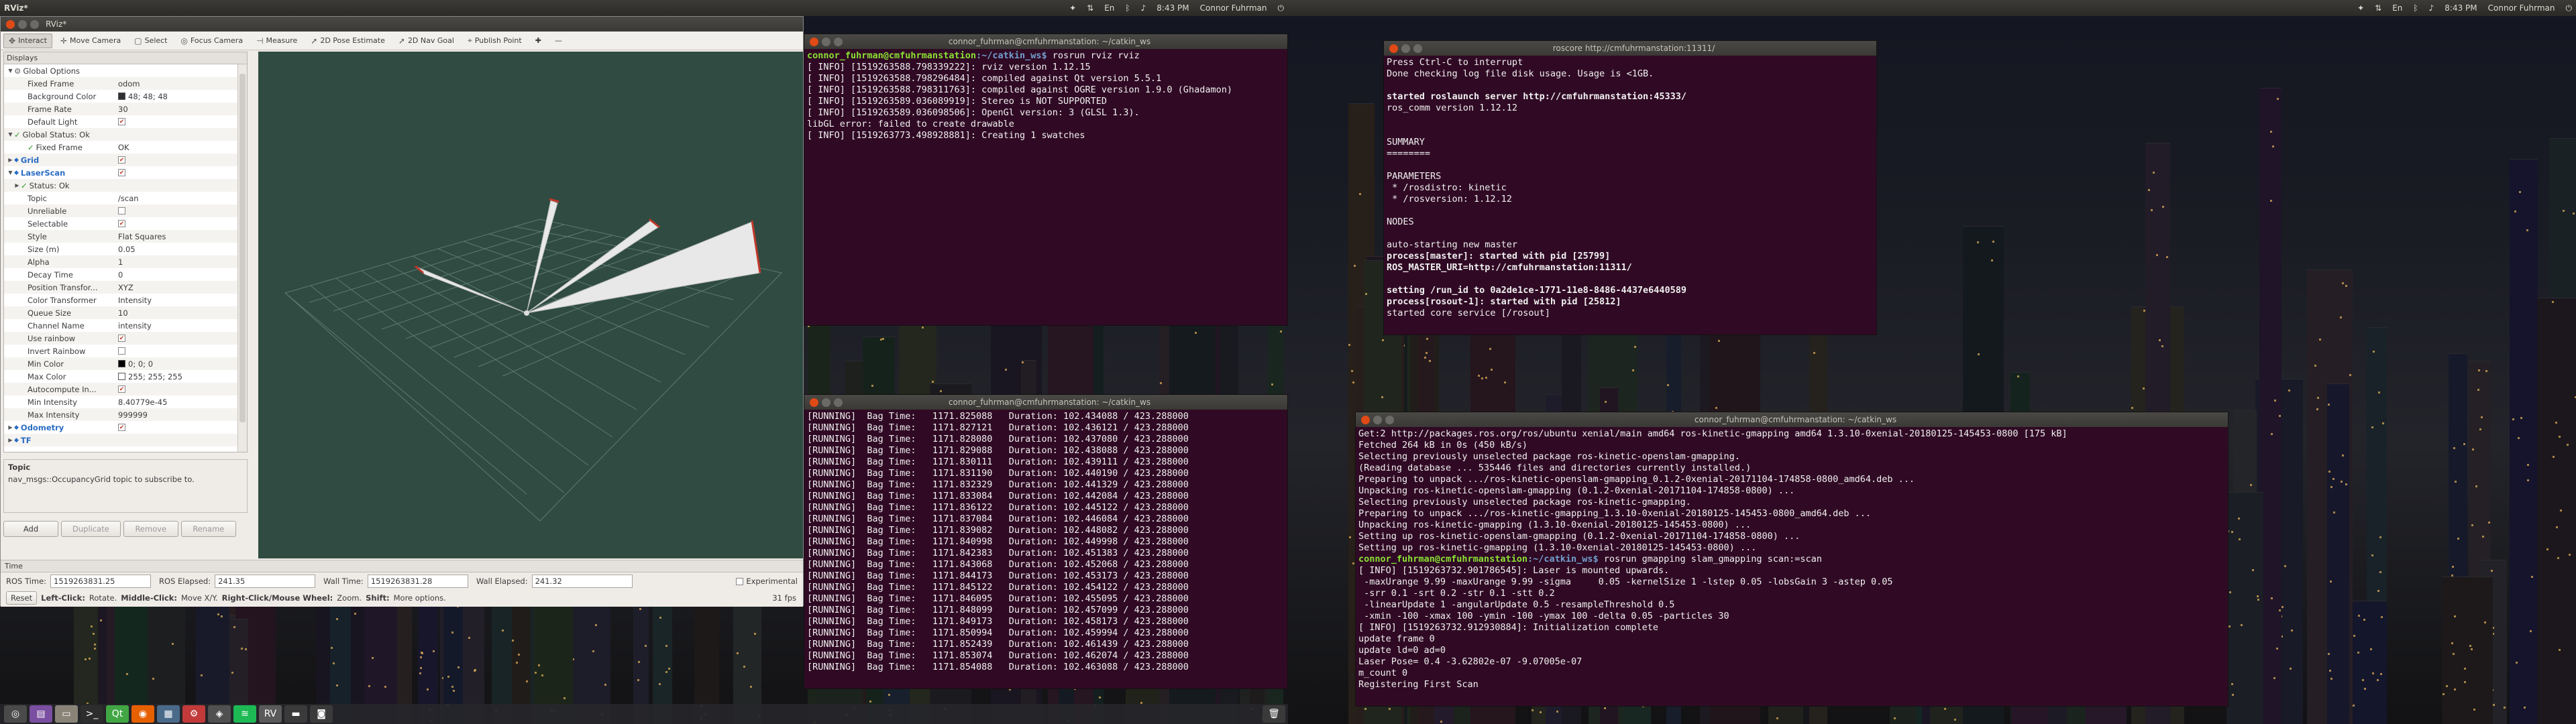 The image size is (2576, 724). I want to click on display-row: Autocompute In... ✔, so click(120, 389).